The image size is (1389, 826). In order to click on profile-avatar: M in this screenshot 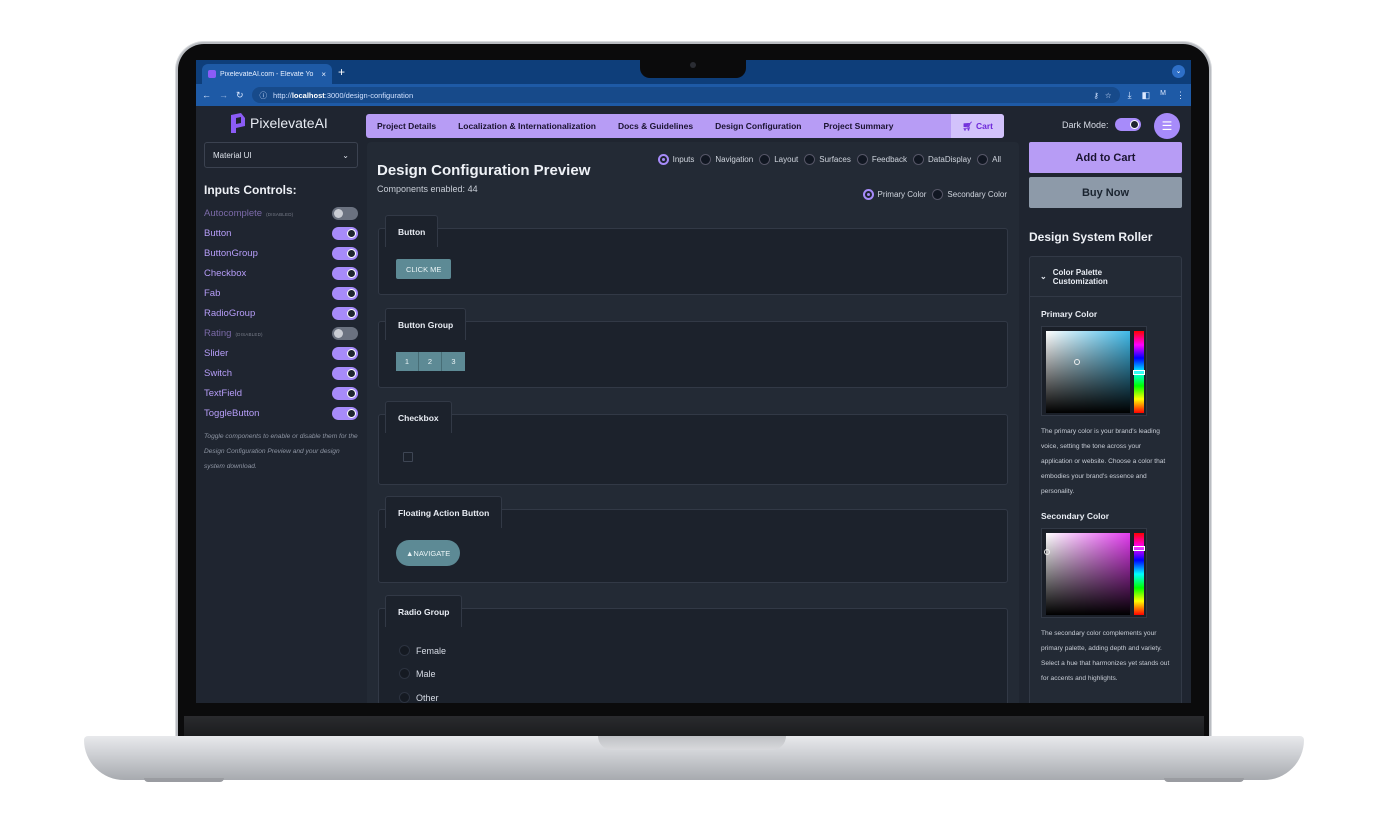, I will do `click(1163, 95)`.